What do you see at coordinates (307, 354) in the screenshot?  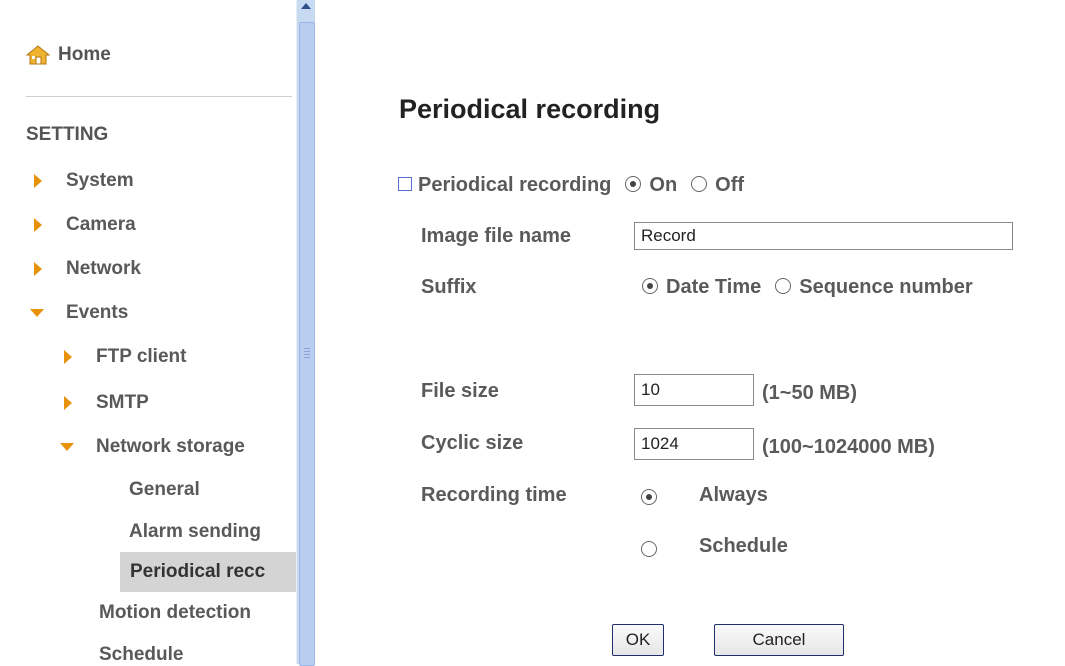 I see `grip-icon` at bounding box center [307, 354].